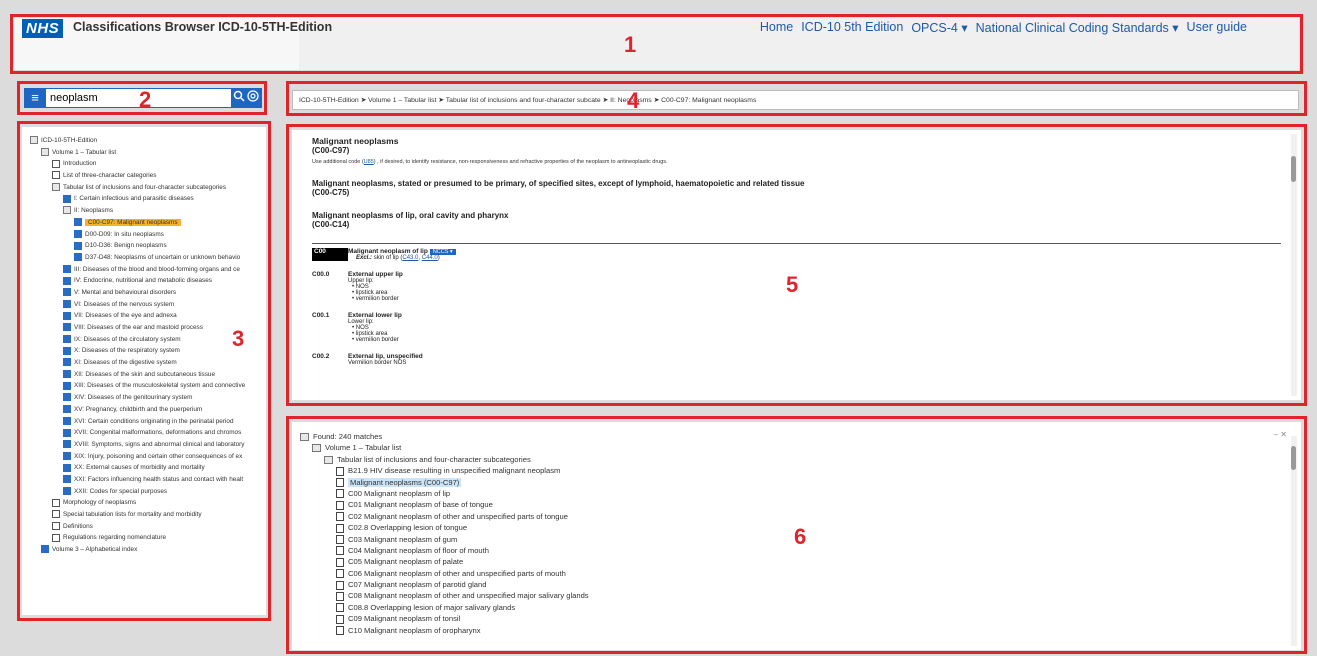  I want to click on annotation-number-5: 5, so click(792, 284).